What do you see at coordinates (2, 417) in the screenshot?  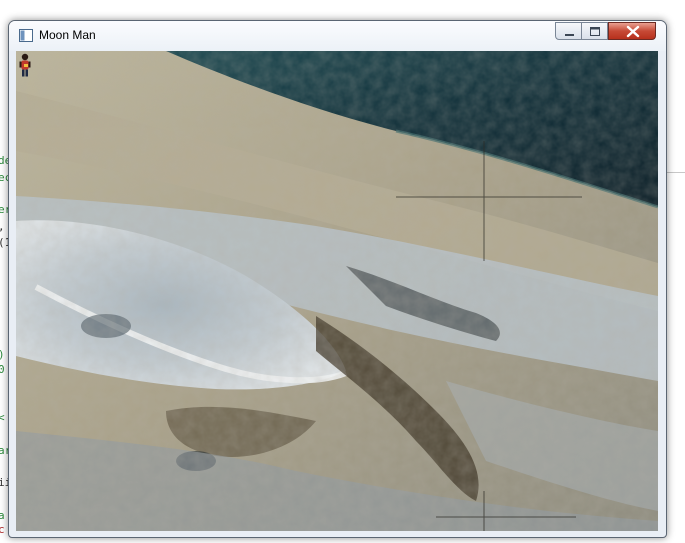 I see `editor-fragment: <` at bounding box center [2, 417].